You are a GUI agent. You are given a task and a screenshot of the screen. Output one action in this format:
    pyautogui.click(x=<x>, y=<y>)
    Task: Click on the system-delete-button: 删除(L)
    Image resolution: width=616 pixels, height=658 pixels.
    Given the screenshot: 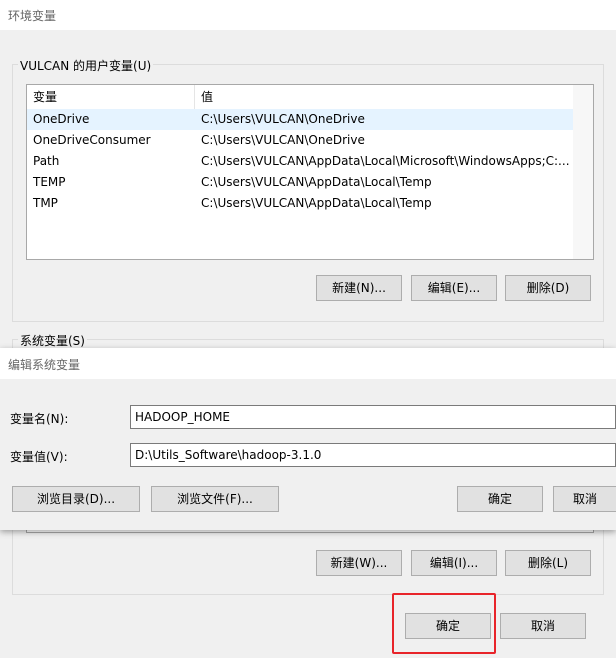 What is the action you would take?
    pyautogui.click(x=548, y=563)
    